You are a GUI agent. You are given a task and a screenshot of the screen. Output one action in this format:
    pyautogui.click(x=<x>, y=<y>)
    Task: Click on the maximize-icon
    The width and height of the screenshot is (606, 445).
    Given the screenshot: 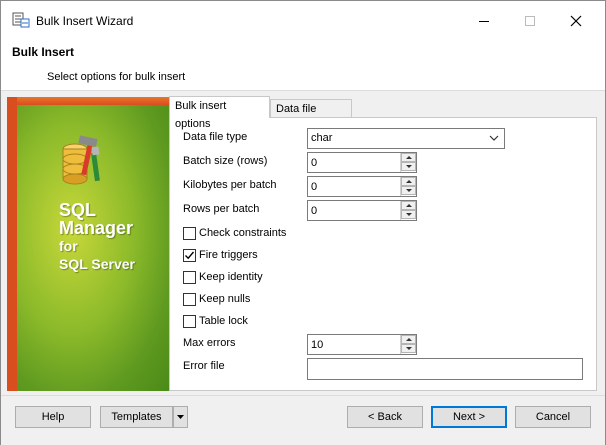 What is the action you would take?
    pyautogui.click(x=530, y=21)
    